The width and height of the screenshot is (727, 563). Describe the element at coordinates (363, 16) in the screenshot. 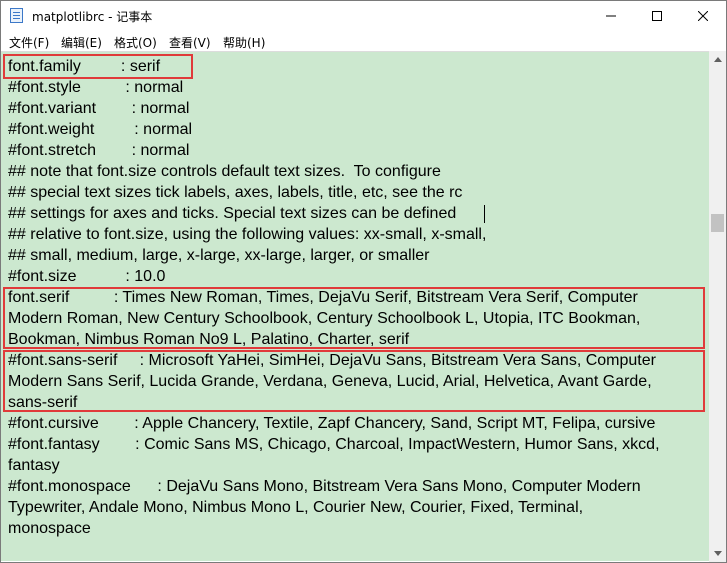

I see `title-bar: matplotlibrc - 记事本` at that location.